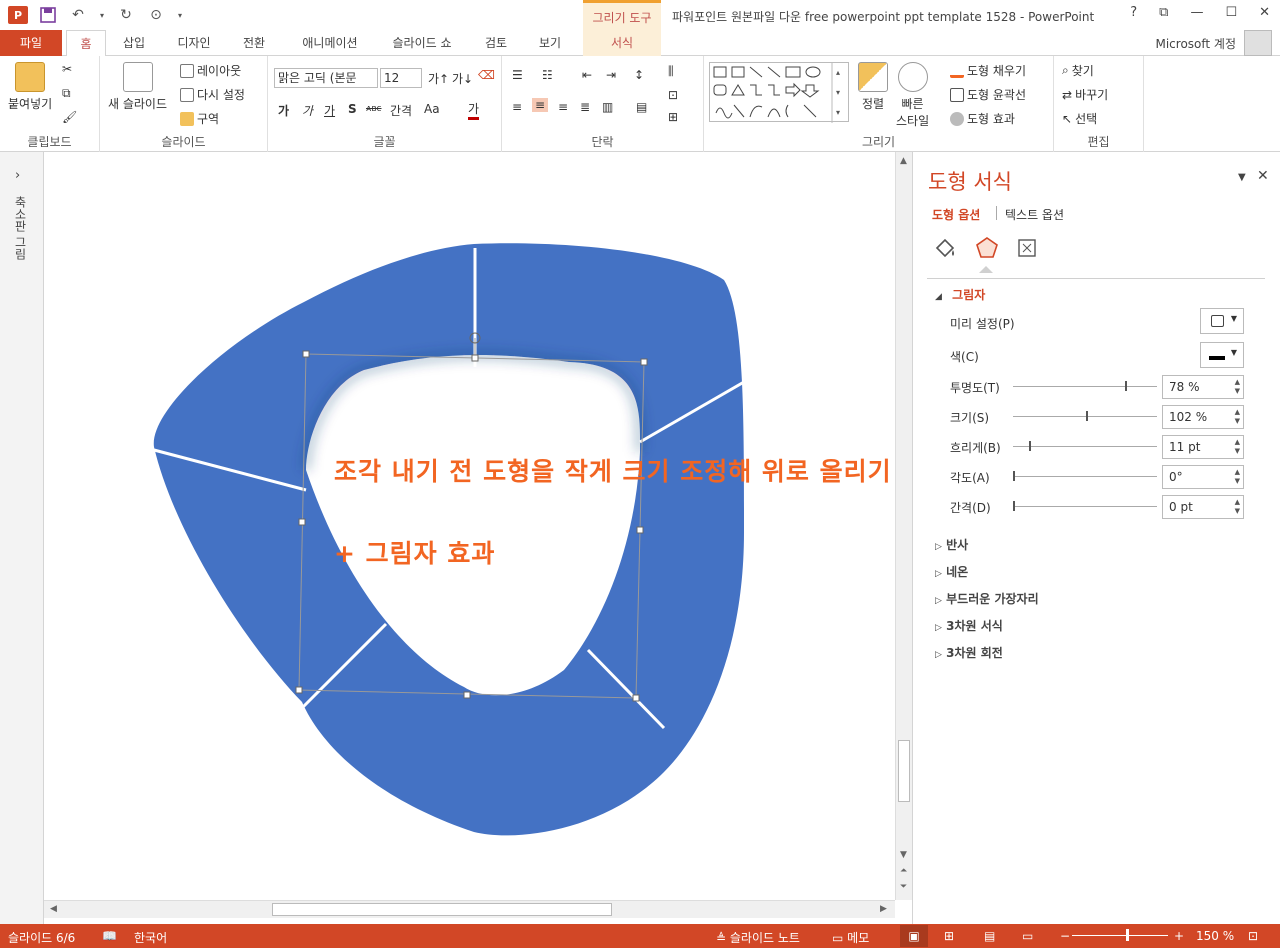 This screenshot has width=1280, height=948. Describe the element at coordinates (903, 161) in the screenshot. I see `scroll-up-icon: ▲` at that location.